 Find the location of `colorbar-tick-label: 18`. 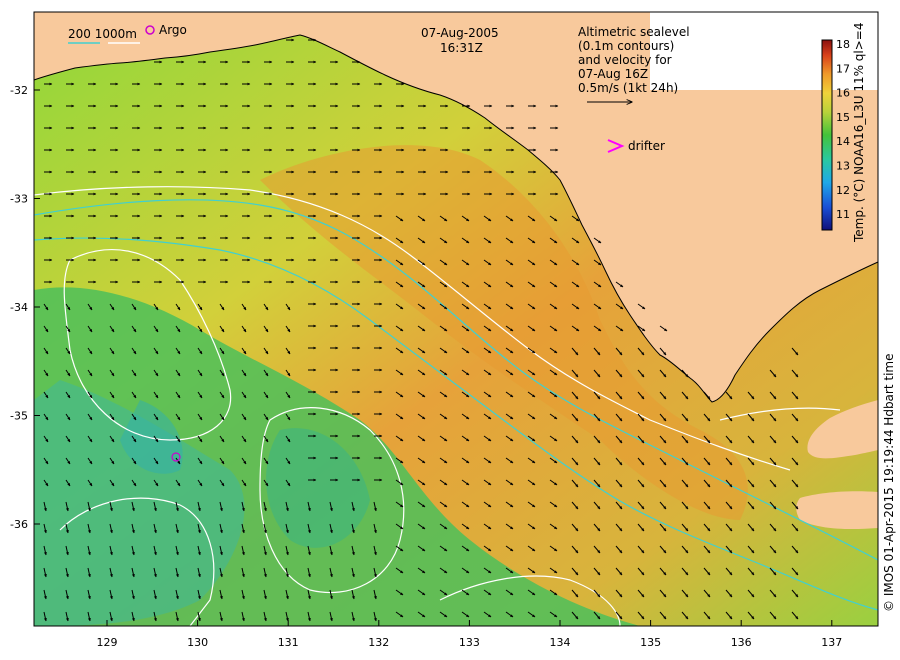

colorbar-tick-label: 18 is located at coordinates (843, 44).